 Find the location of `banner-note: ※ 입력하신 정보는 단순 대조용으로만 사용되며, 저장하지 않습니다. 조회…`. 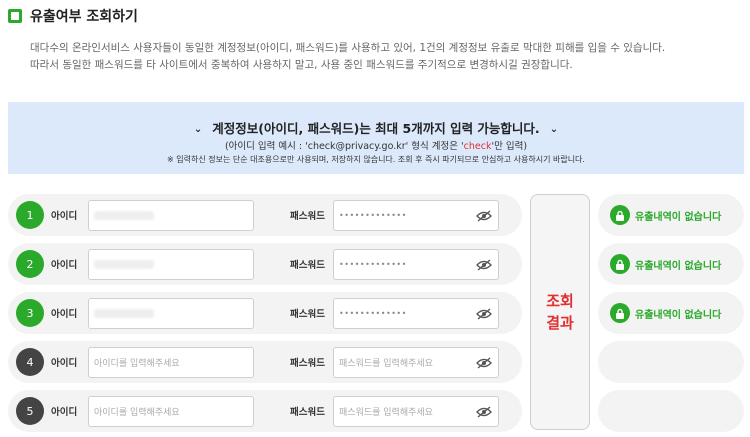

banner-note: ※ 입력하신 정보는 단순 대조용으로만 사용되며, 저장하지 않습니다. 조회… is located at coordinates (376, 159).